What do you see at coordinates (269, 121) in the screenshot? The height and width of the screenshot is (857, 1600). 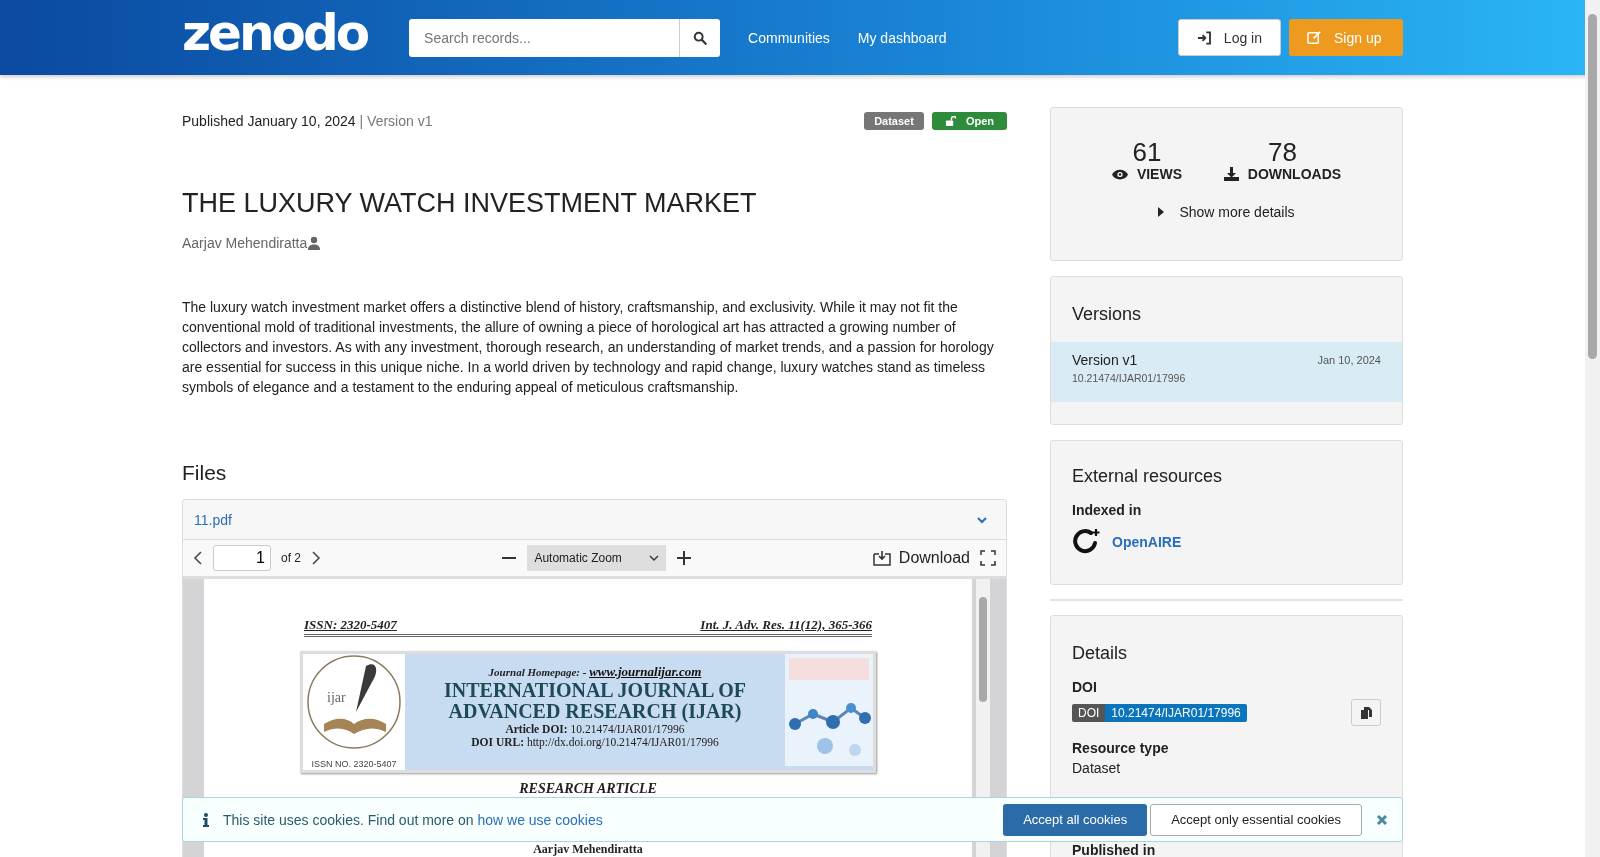 I see `publication-date: Published January 10, 2024` at bounding box center [269, 121].